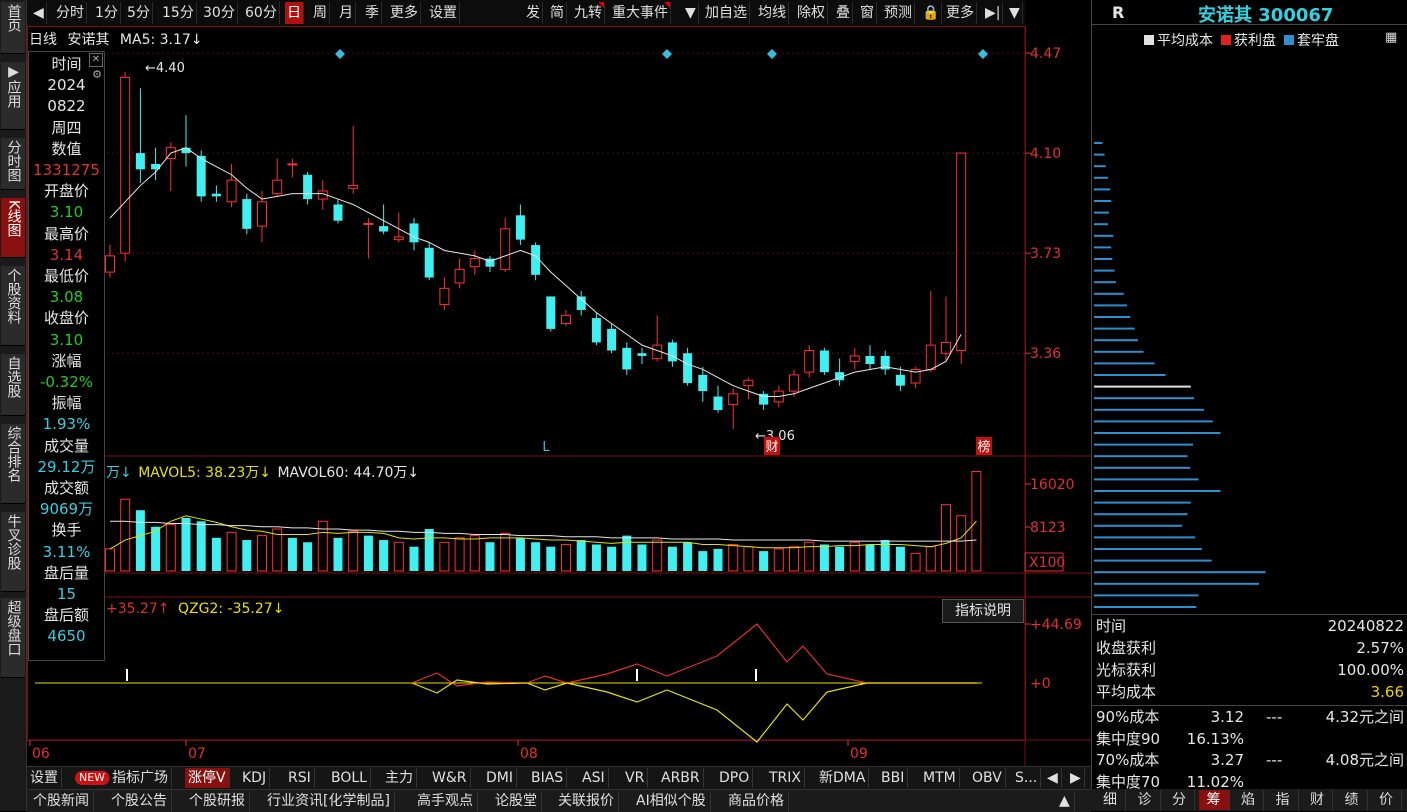 Image resolution: width=1407 pixels, height=812 pixels. What do you see at coordinates (893, 778) in the screenshot?
I see `indicator-tab-17: BBI` at bounding box center [893, 778].